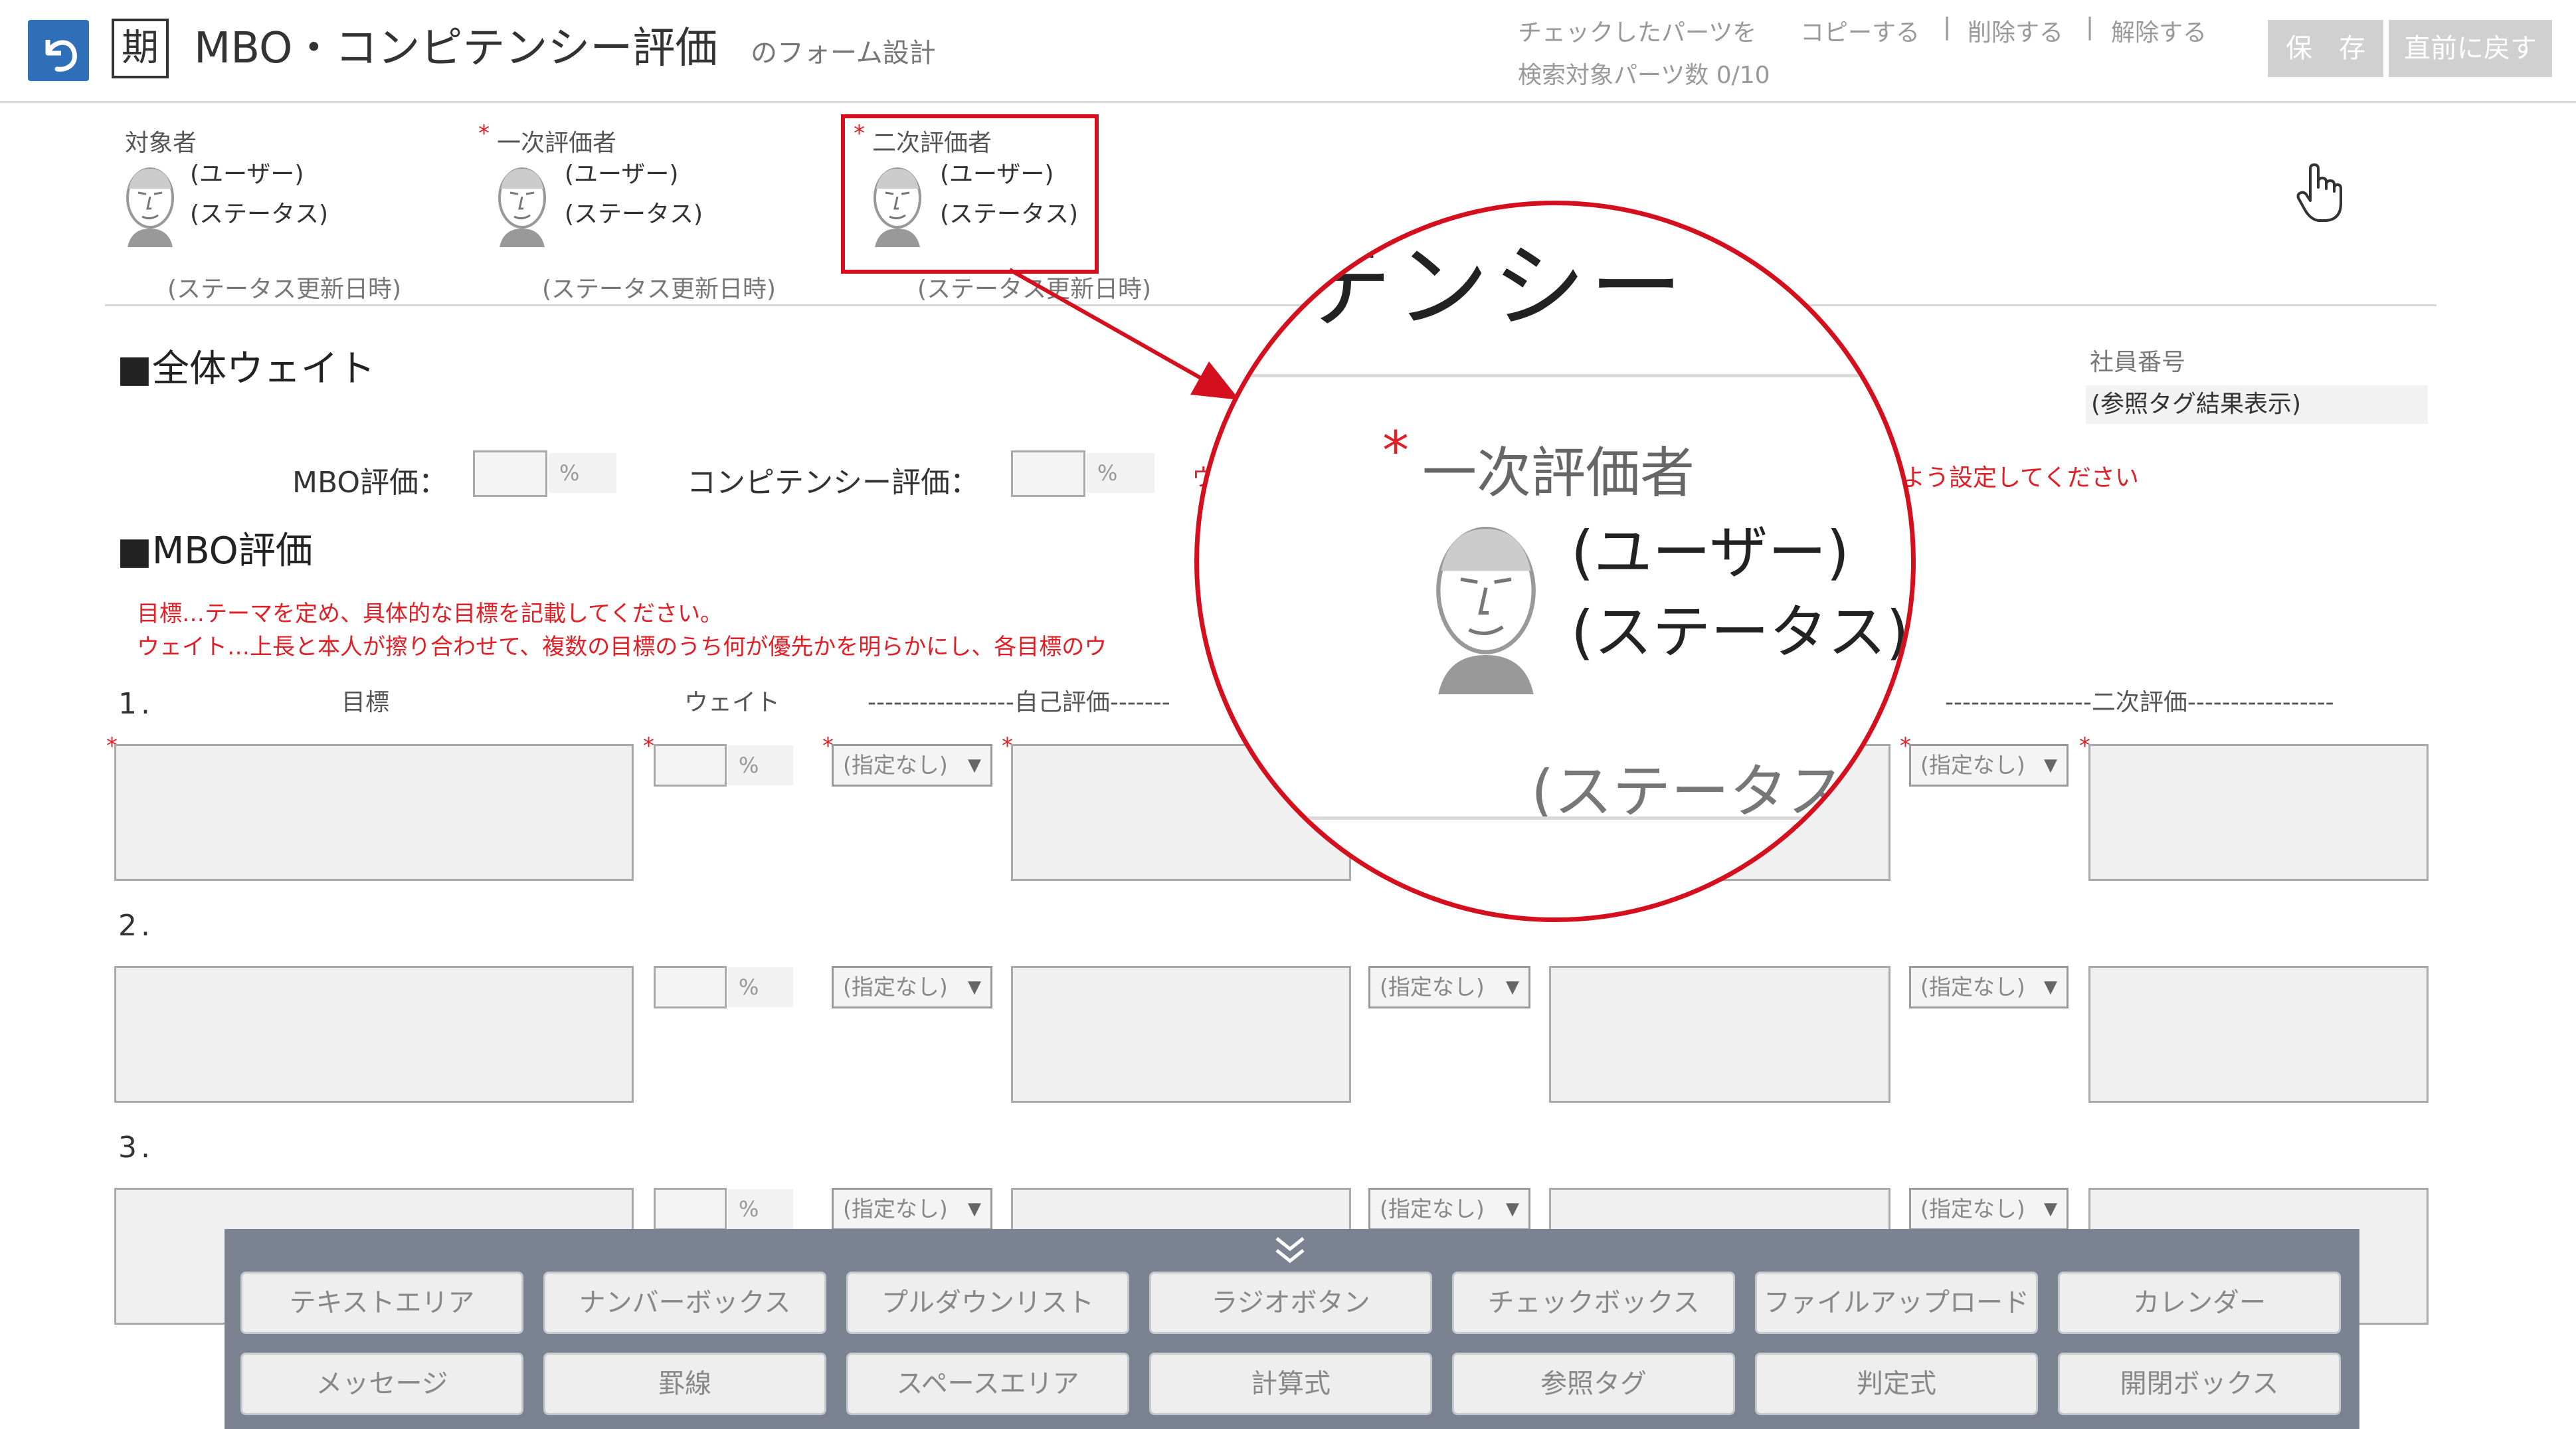  What do you see at coordinates (1555, 561) in the screenshot?
I see `zoom-lens: テンシー * 一次評価者 (ユーザー) (ステータス) (ステータス更` at bounding box center [1555, 561].